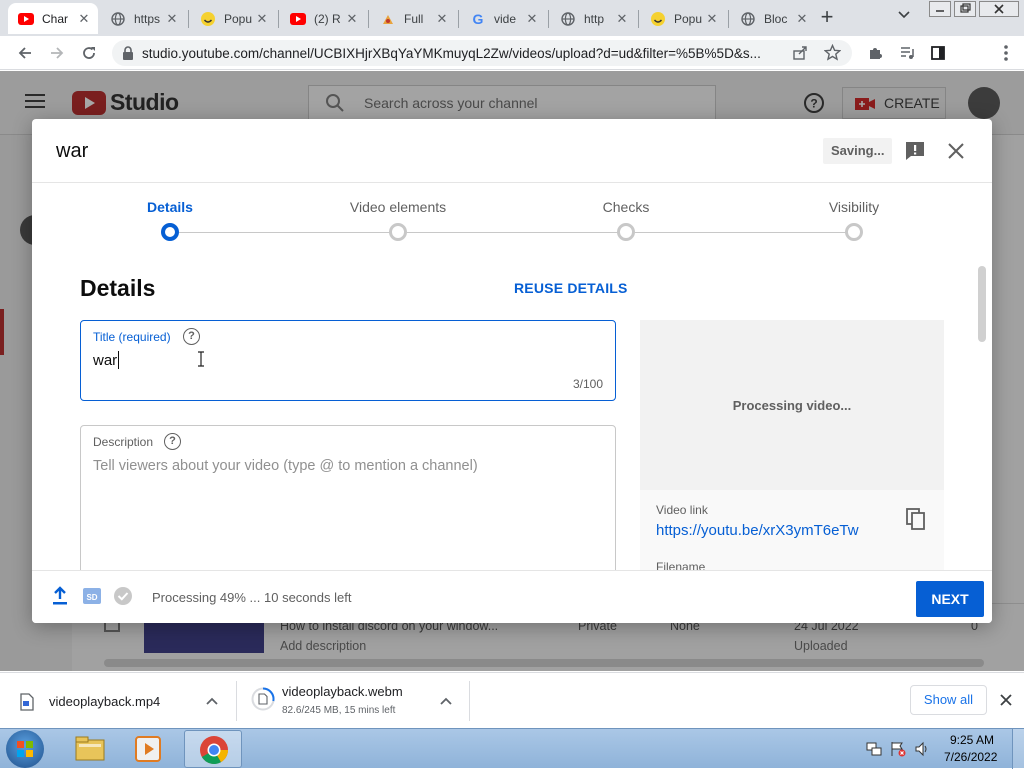 The image size is (1024, 774). I want to click on checks-icon, so click(123, 598).